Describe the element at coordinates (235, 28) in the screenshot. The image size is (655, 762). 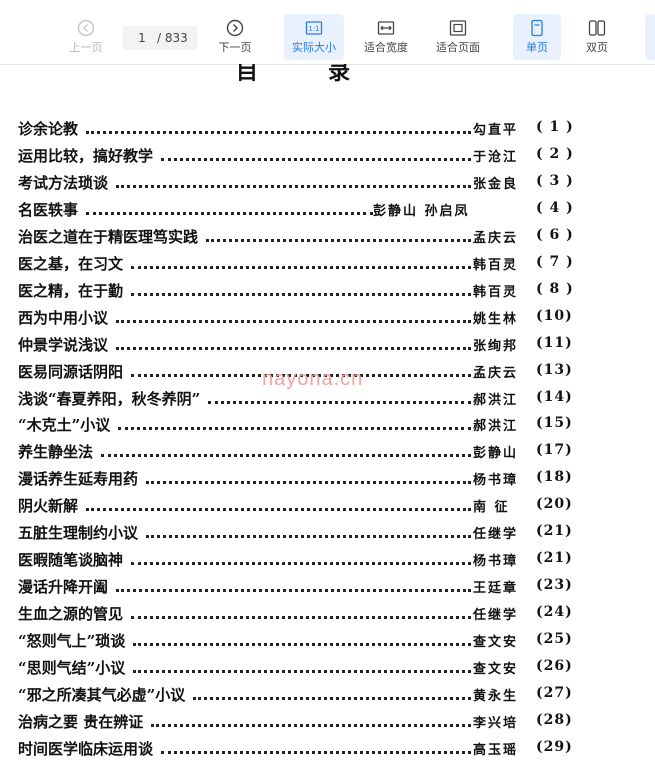
I see `chevron-right-icon` at that location.